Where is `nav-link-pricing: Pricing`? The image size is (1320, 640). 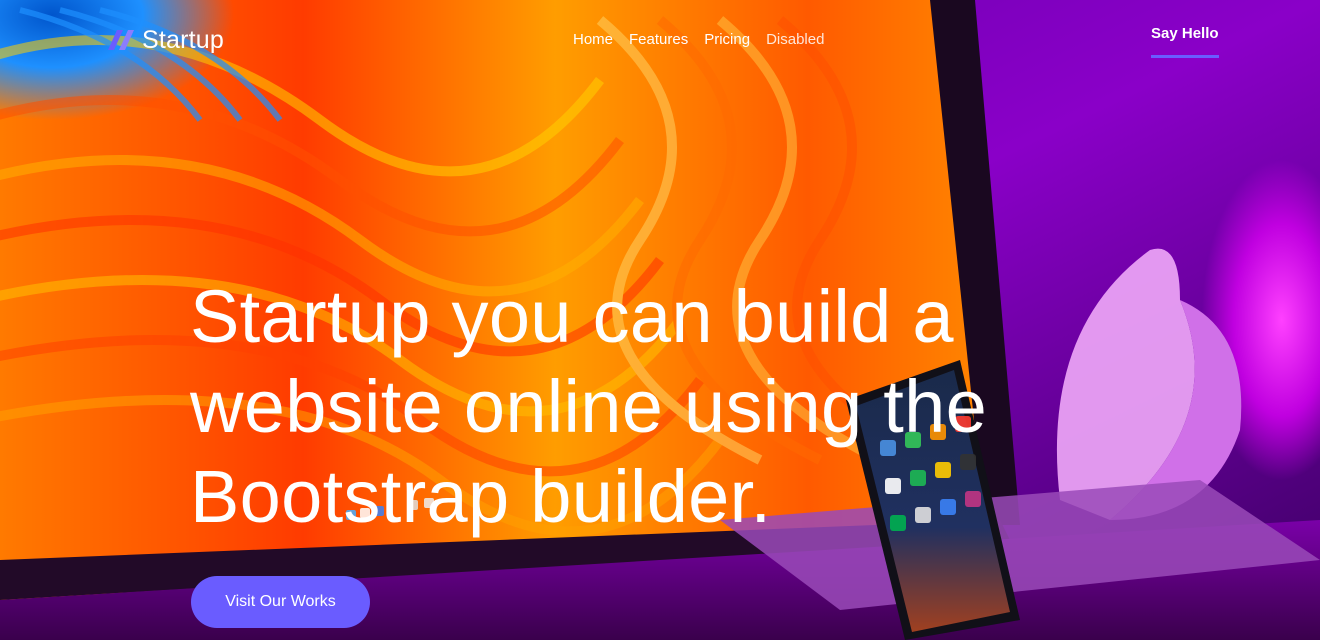 nav-link-pricing: Pricing is located at coordinates (727, 40).